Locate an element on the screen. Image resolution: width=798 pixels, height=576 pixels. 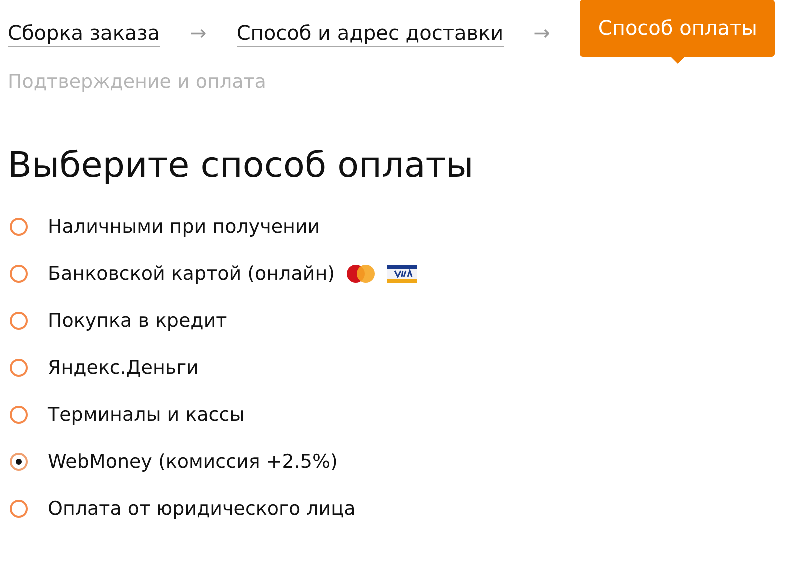
option-label: Наличными при получении is located at coordinates (184, 227).